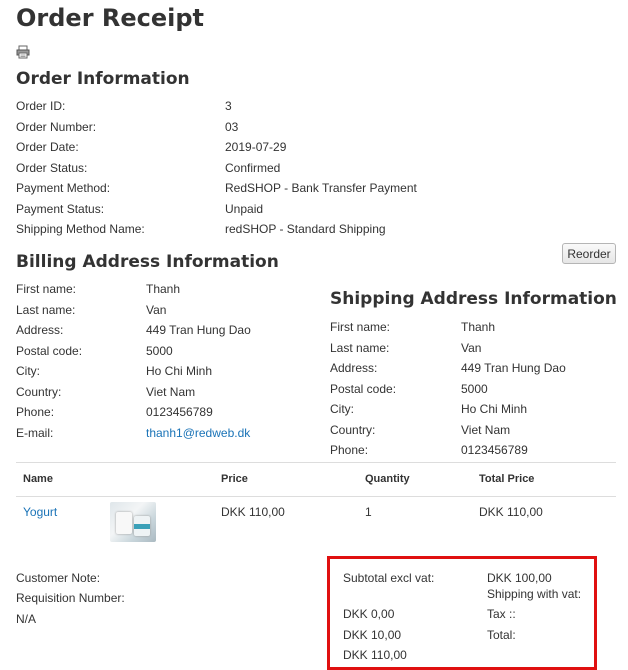 The width and height of the screenshot is (628, 670). What do you see at coordinates (342, 409) in the screenshot?
I see `shipping-city-label: City:` at bounding box center [342, 409].